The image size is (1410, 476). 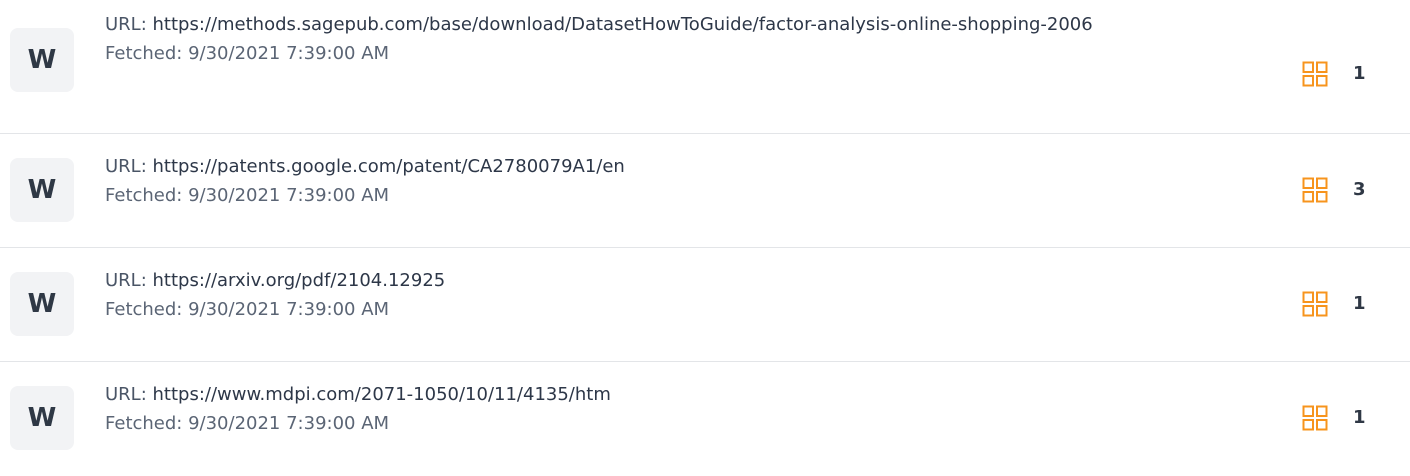 What do you see at coordinates (299, 280) in the screenshot?
I see `source-url-link: https://arxiv.org/pdf/2104.12925` at bounding box center [299, 280].